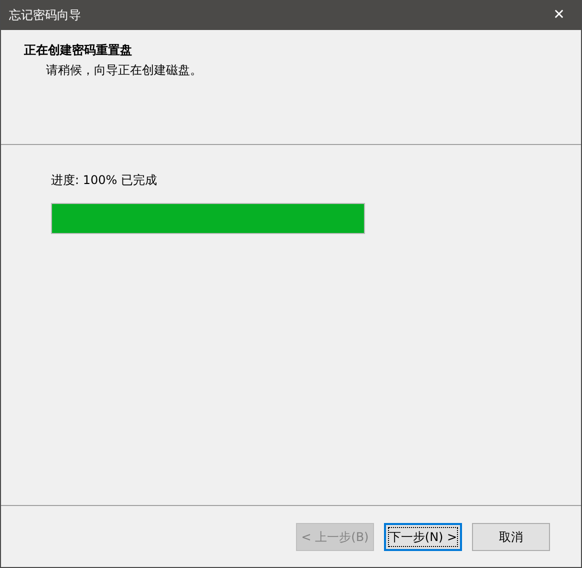 The width and height of the screenshot is (582, 568). Describe the element at coordinates (104, 180) in the screenshot. I see `progress-label: 进度: 100% 已完成` at that location.